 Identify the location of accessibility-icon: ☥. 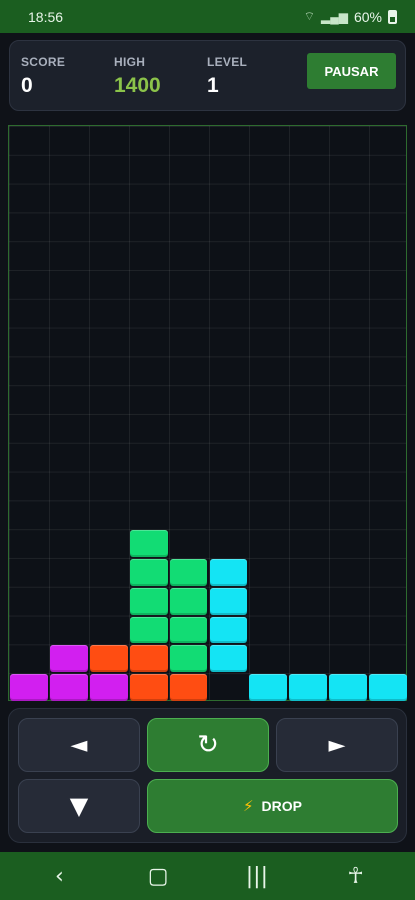
(356, 876).